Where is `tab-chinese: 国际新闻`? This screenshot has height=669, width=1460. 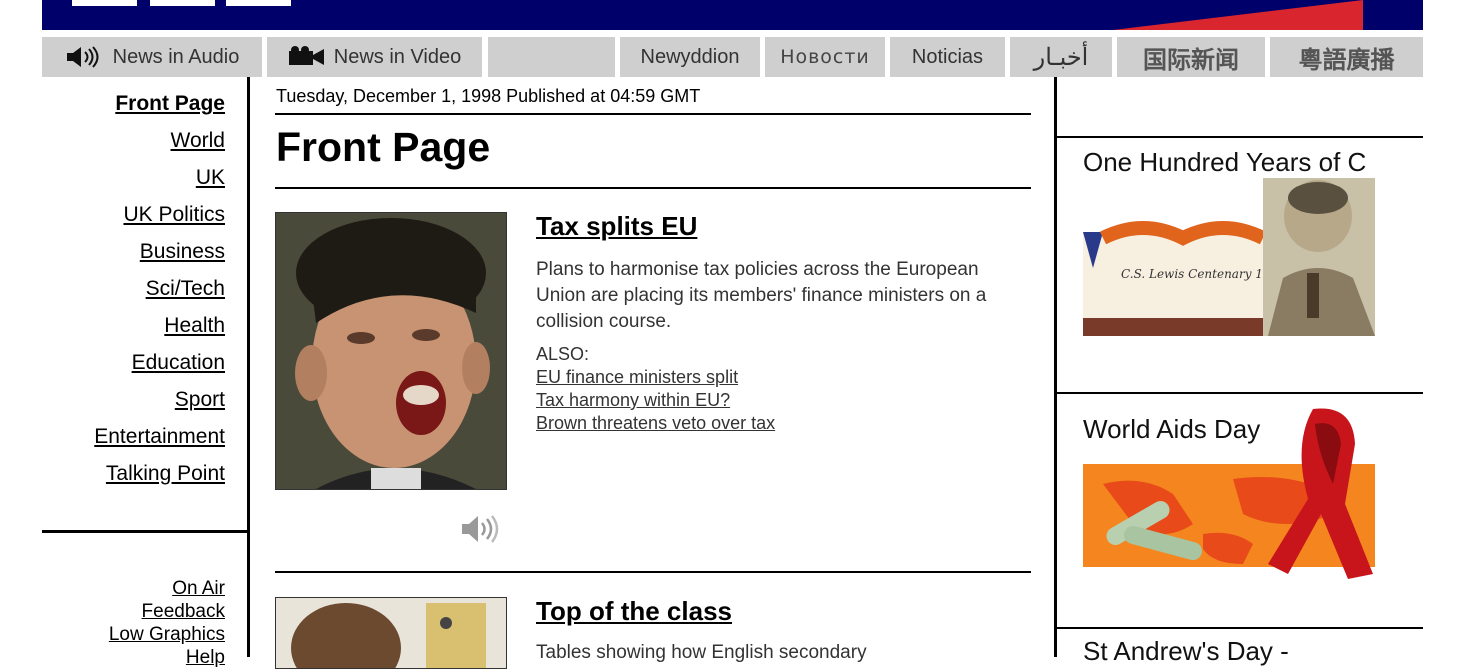
tab-chinese: 国际新闻 is located at coordinates (1191, 57).